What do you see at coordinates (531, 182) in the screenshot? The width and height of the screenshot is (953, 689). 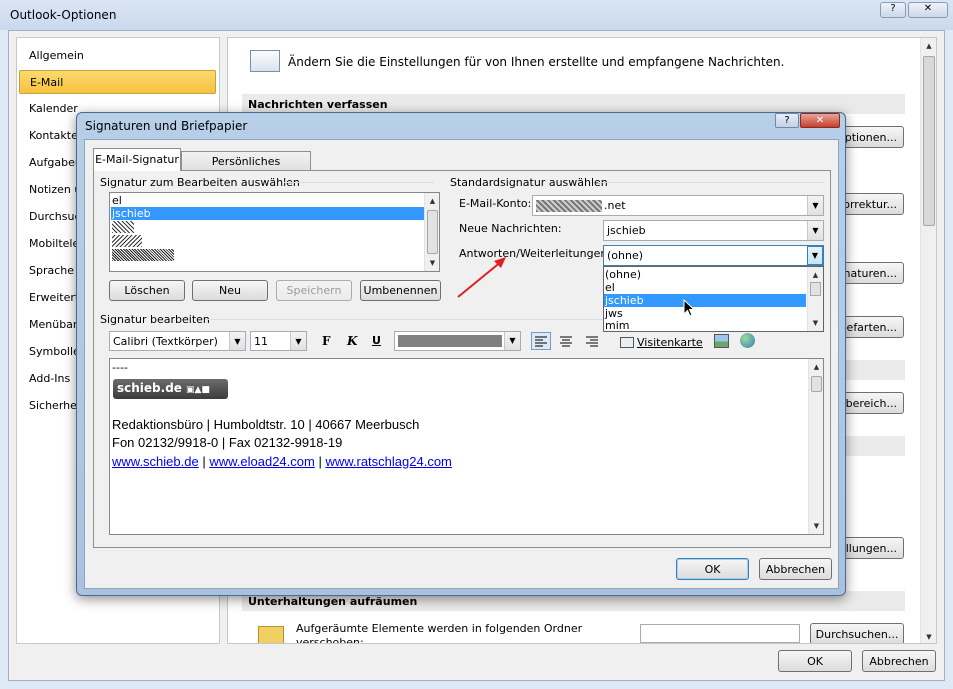 I see `default-signature-label: Standardsignatur auswählen` at bounding box center [531, 182].